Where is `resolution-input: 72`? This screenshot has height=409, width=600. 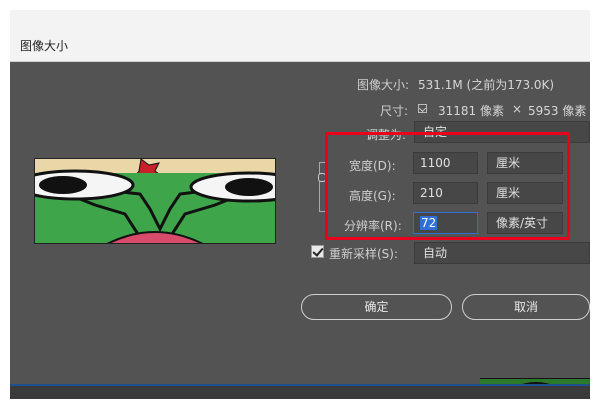
resolution-input: 72 is located at coordinates (445, 223).